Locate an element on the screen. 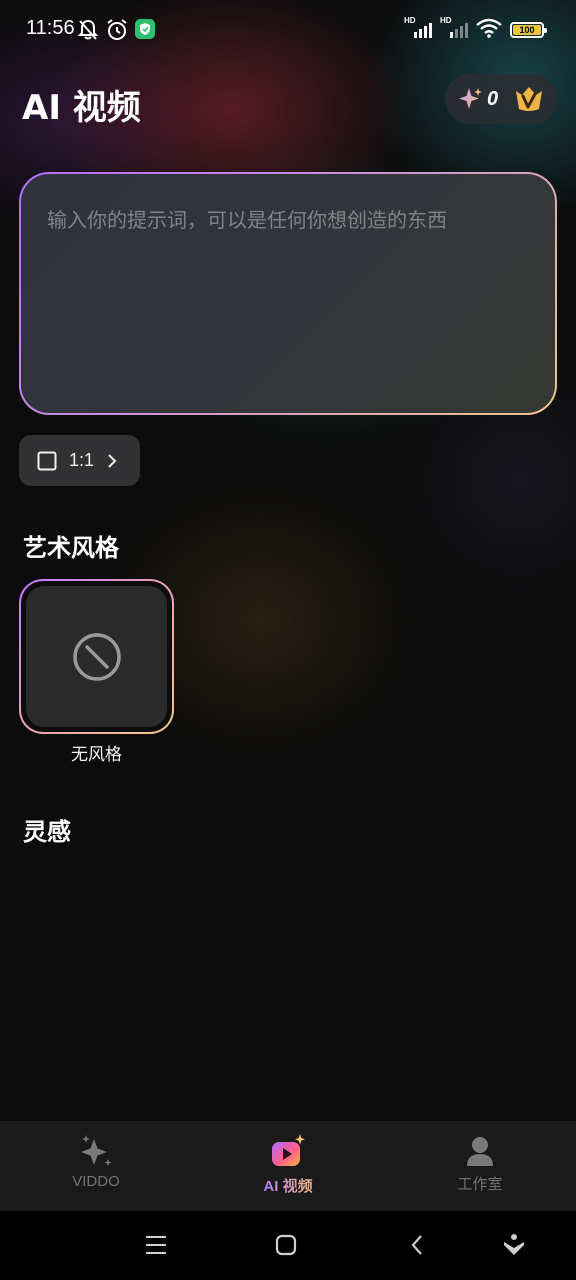 The image size is (576, 1280). battery-icon: 100 is located at coordinates (528, 30).